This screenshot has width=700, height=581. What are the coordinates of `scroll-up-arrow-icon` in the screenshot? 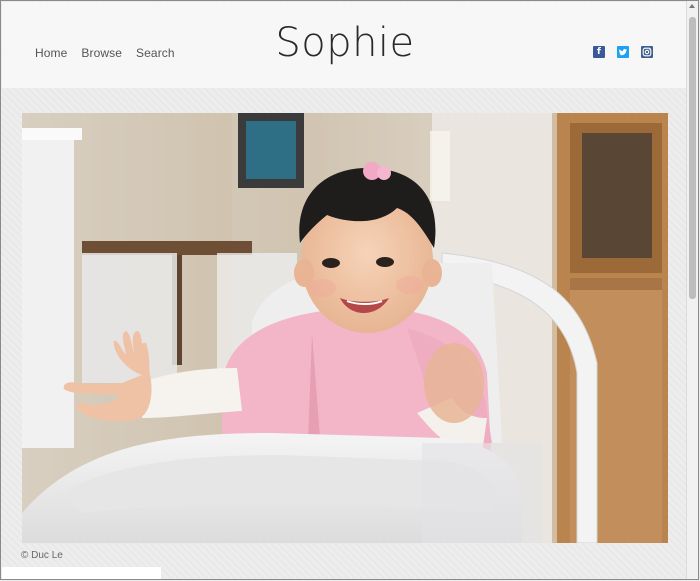 It's located at (692, 6).